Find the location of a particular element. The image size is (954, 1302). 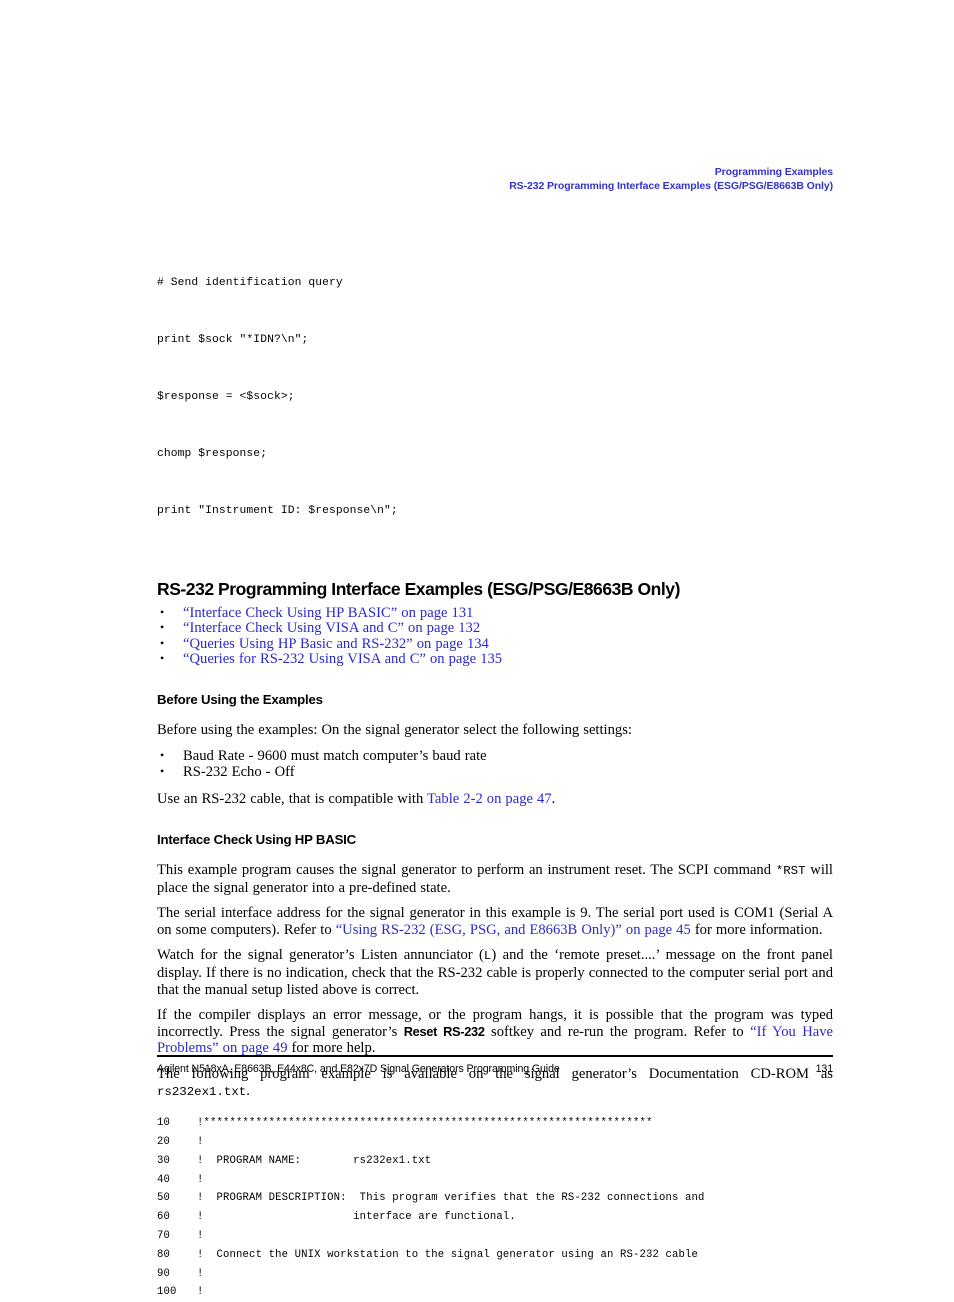

list-item: RS-232 Echo - Off is located at coordinates (495, 772).